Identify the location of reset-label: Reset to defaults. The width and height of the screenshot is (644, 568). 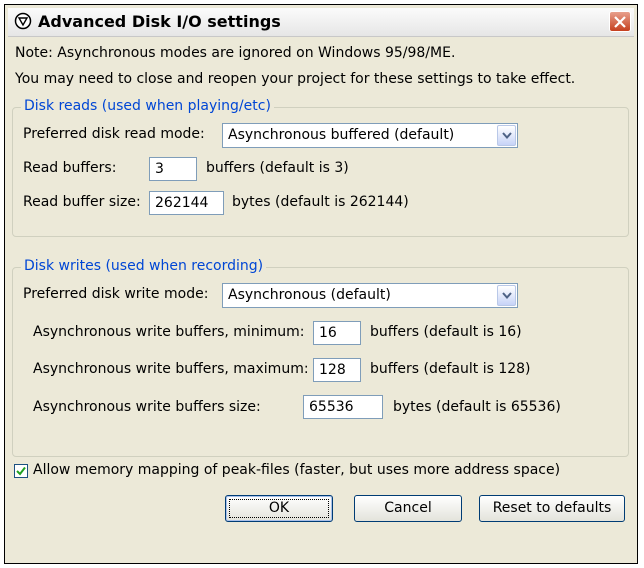
(552, 508).